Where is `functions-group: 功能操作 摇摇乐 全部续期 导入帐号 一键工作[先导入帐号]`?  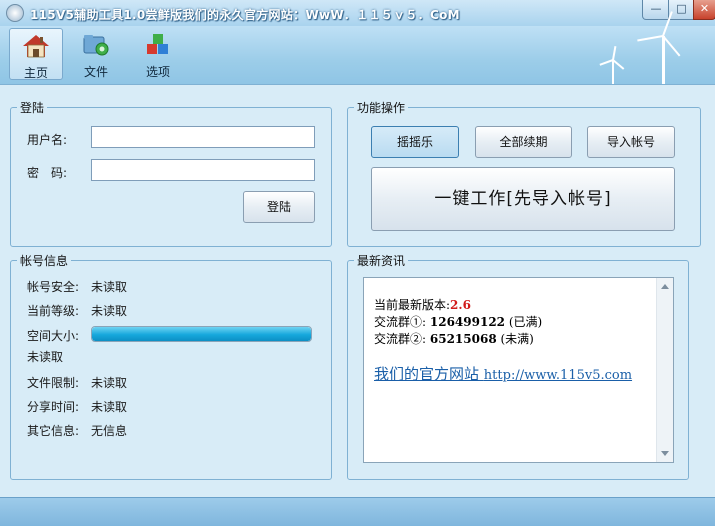
functions-group: 功能操作 摇摇乐 全部续期 导入帐号 一键工作[先导入帐号] is located at coordinates (524, 173).